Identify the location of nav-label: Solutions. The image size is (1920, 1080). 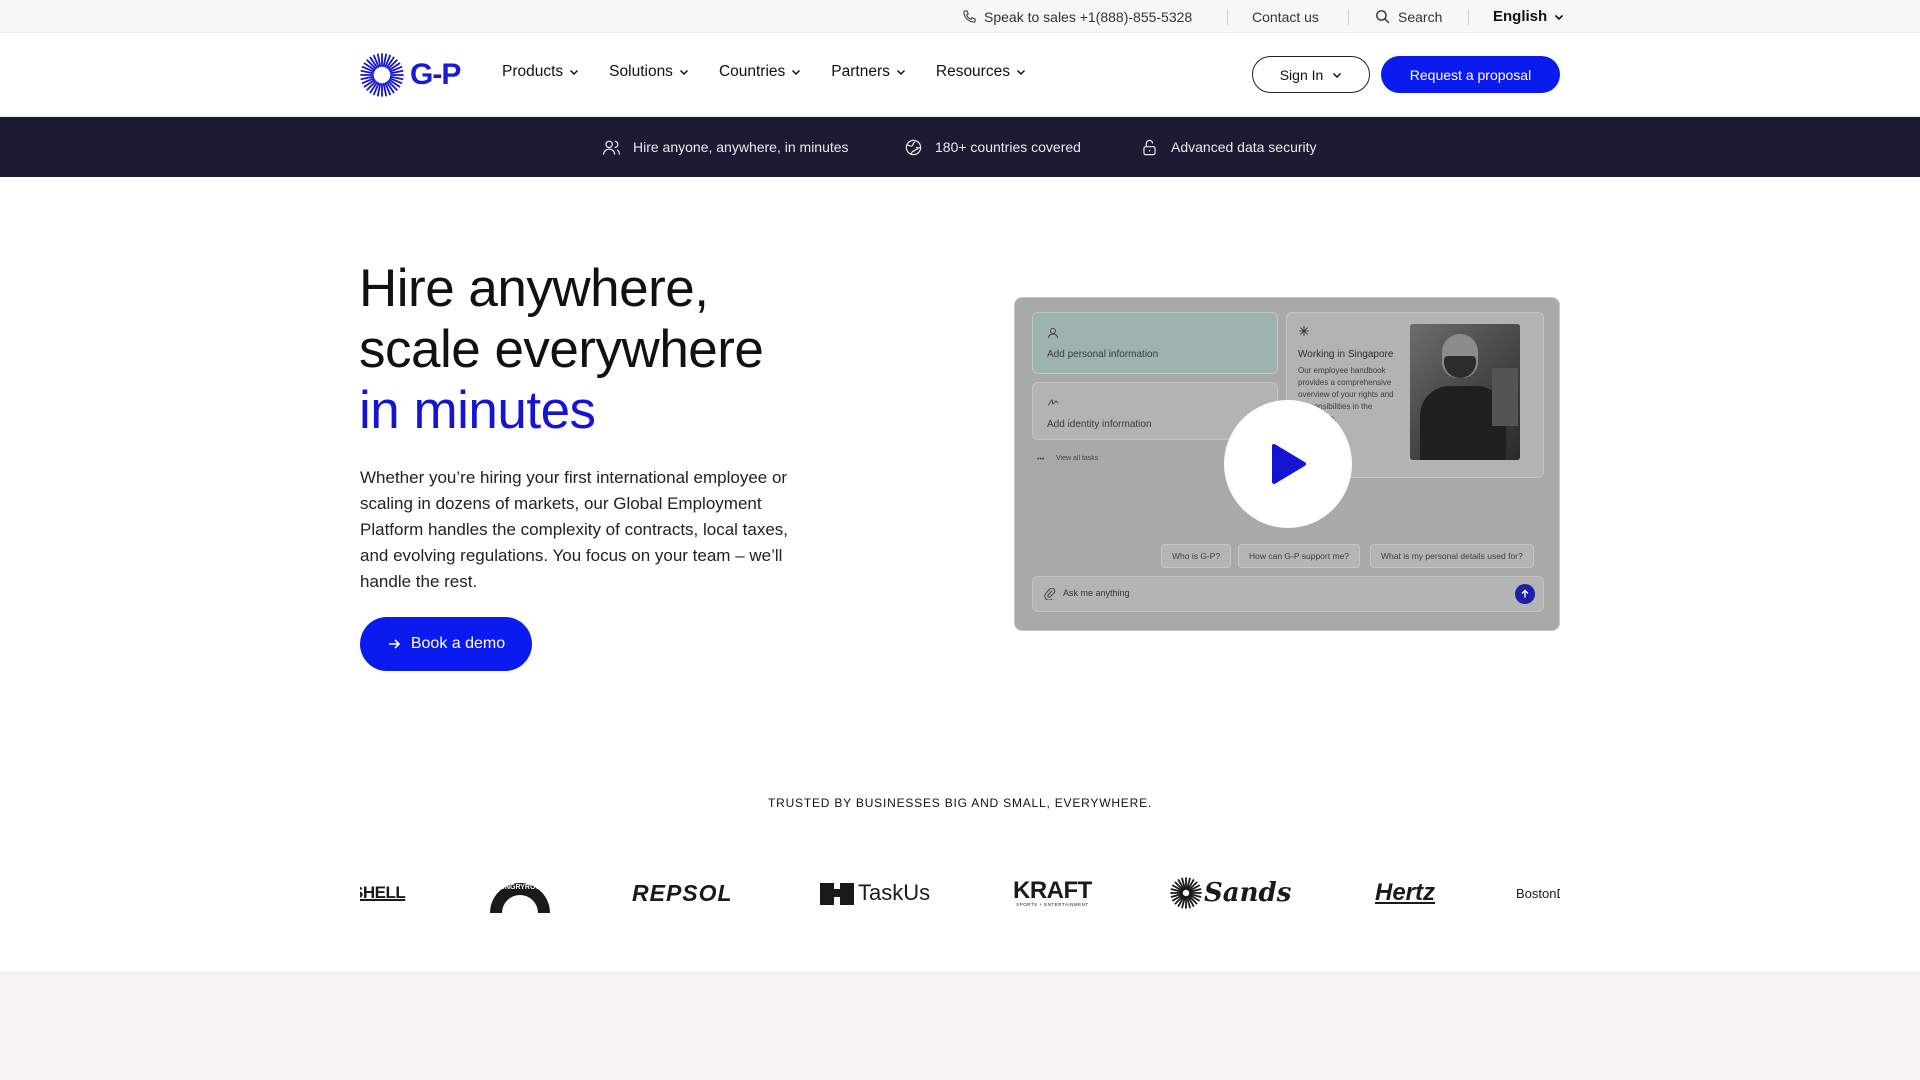
(641, 71).